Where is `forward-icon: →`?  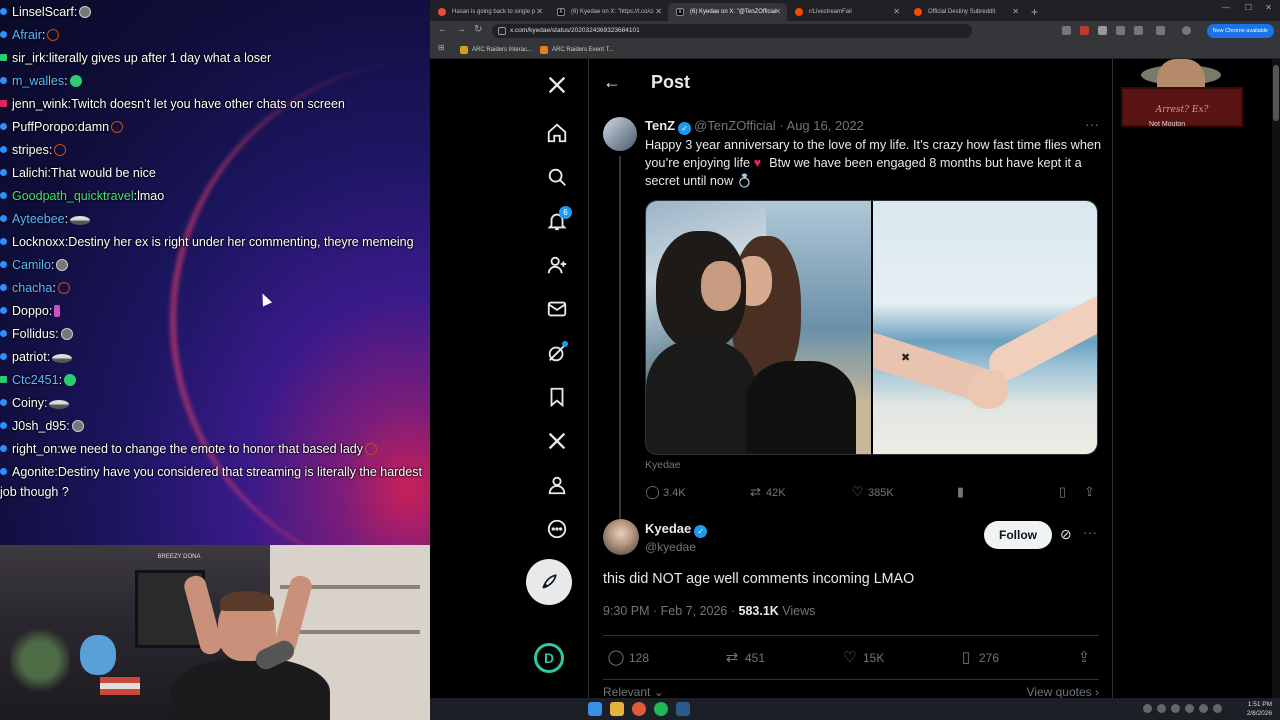
forward-icon: → is located at coordinates (461, 29).